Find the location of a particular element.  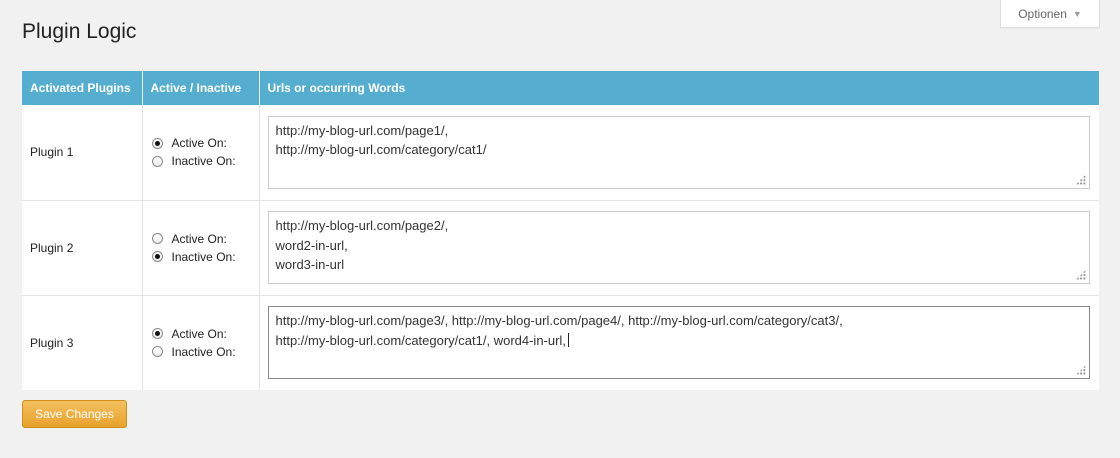

column-header-activated-plugins: Activated Plugins is located at coordinates (82, 88).